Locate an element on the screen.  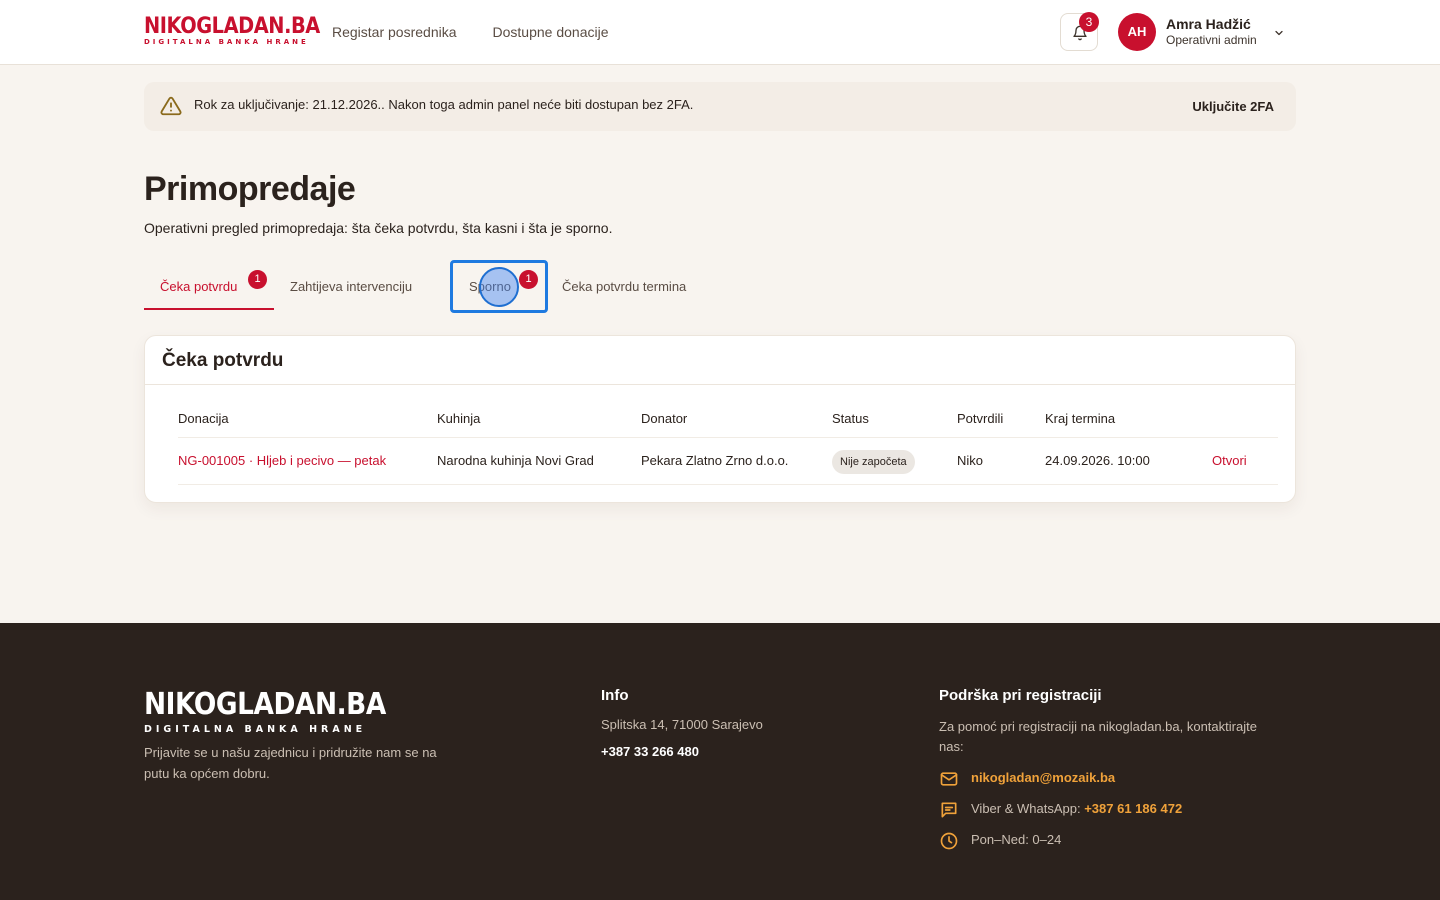
status-badge: Nije započeta is located at coordinates (873, 462).